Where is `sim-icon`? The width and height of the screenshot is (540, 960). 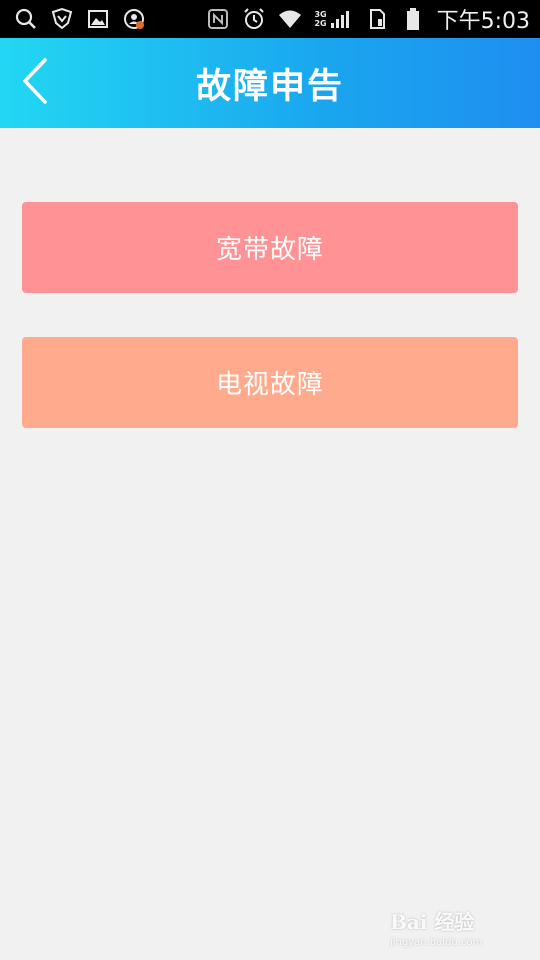
sim-icon is located at coordinates (377, 19).